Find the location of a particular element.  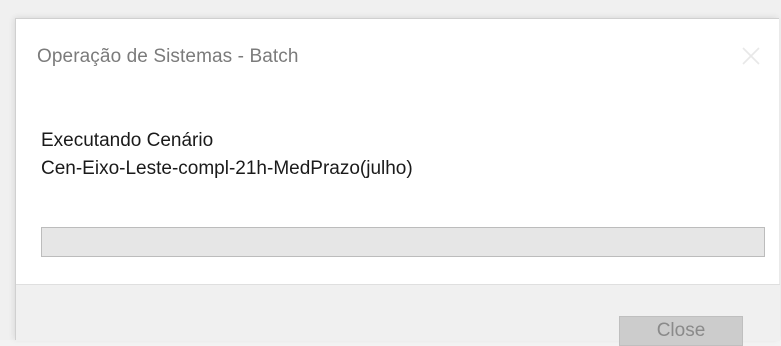

close-x-icon is located at coordinates (751, 56).